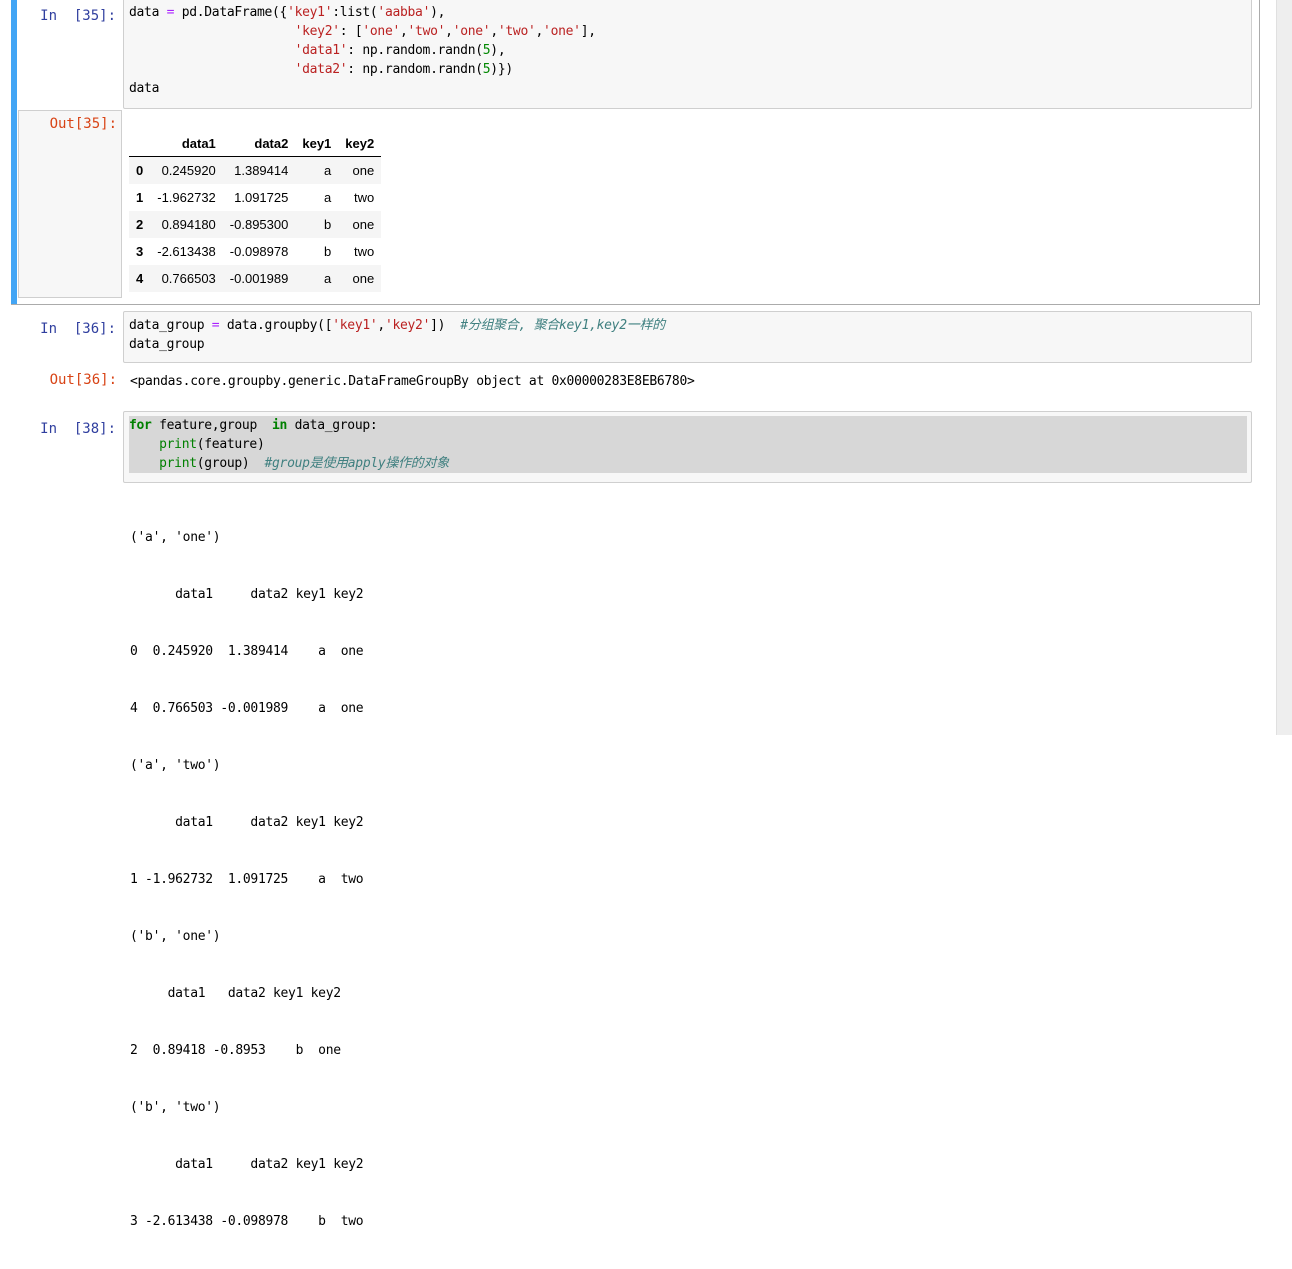 Image resolution: width=1292 pixels, height=1269 pixels. Describe the element at coordinates (175, 537) in the screenshot. I see `output-line: ('a', 'one')` at that location.